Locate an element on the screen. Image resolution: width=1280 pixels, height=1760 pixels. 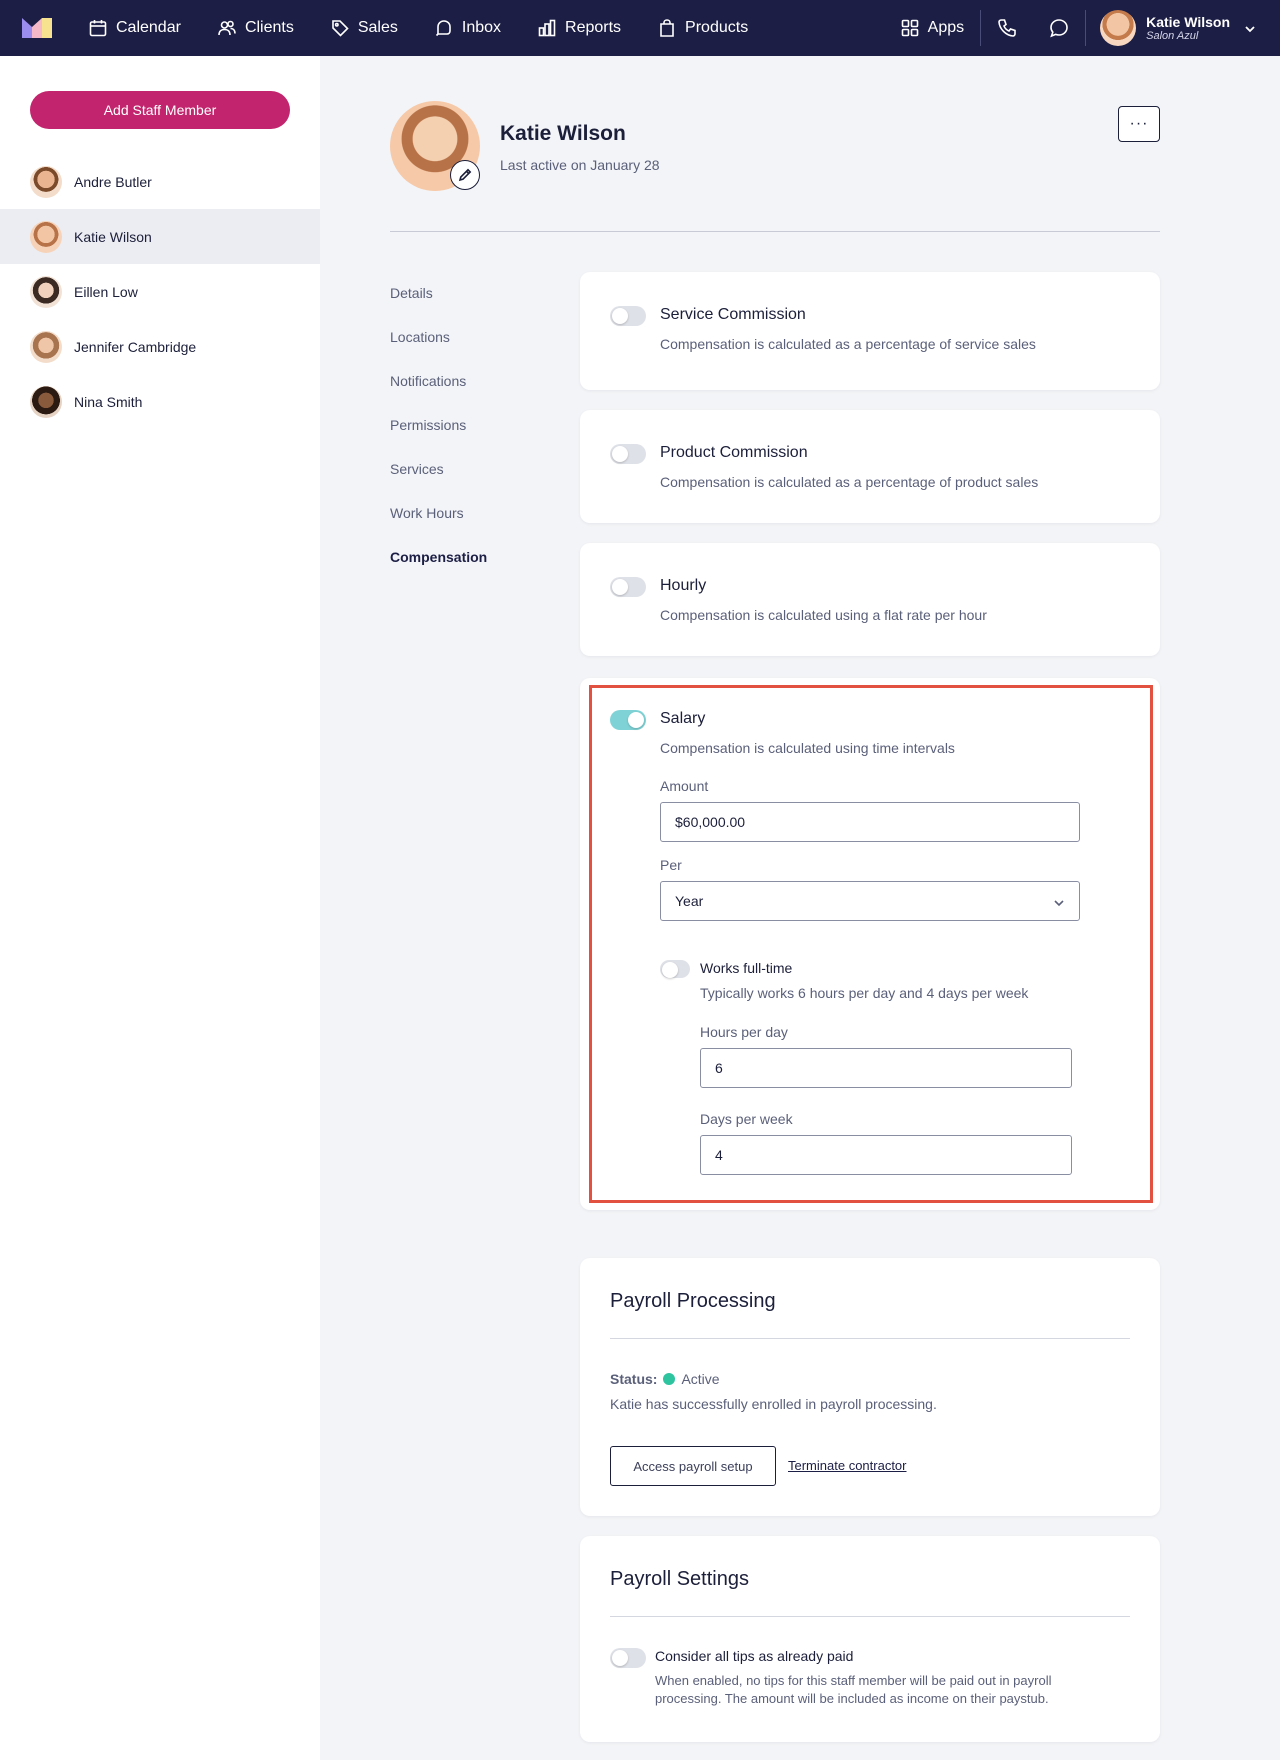
nav-item-products: Products is located at coordinates (702, 28).